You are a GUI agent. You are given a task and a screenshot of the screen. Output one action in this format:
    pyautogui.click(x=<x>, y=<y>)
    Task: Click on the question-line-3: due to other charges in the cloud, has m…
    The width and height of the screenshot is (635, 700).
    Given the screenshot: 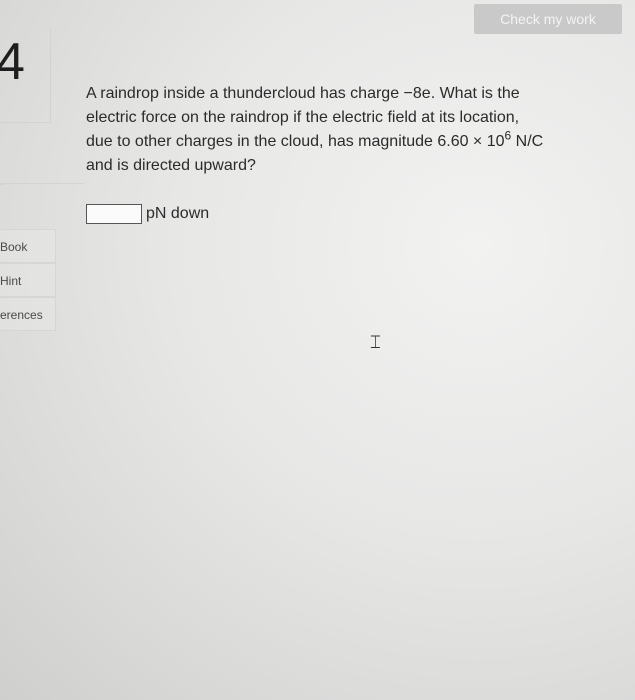 What is the action you would take?
    pyautogui.click(x=356, y=142)
    